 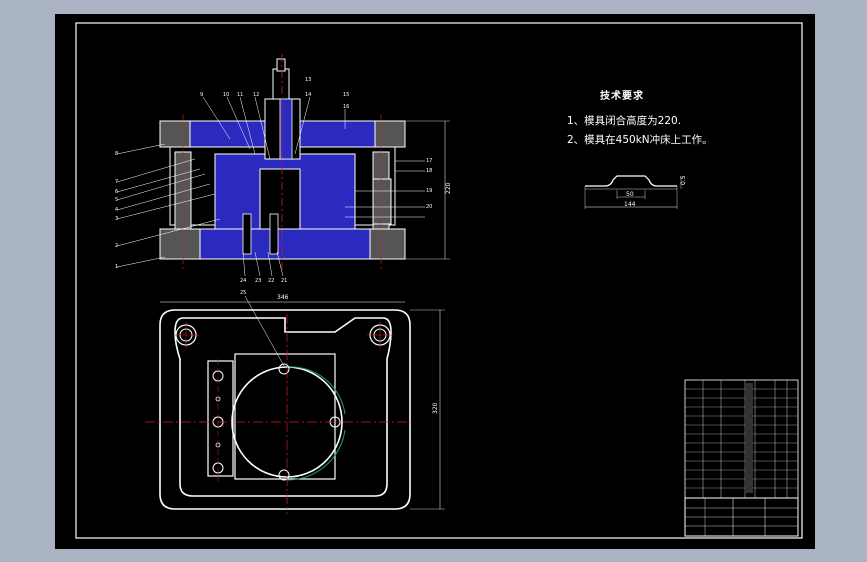 I want to click on upper-plate-left-end, so click(x=175, y=134).